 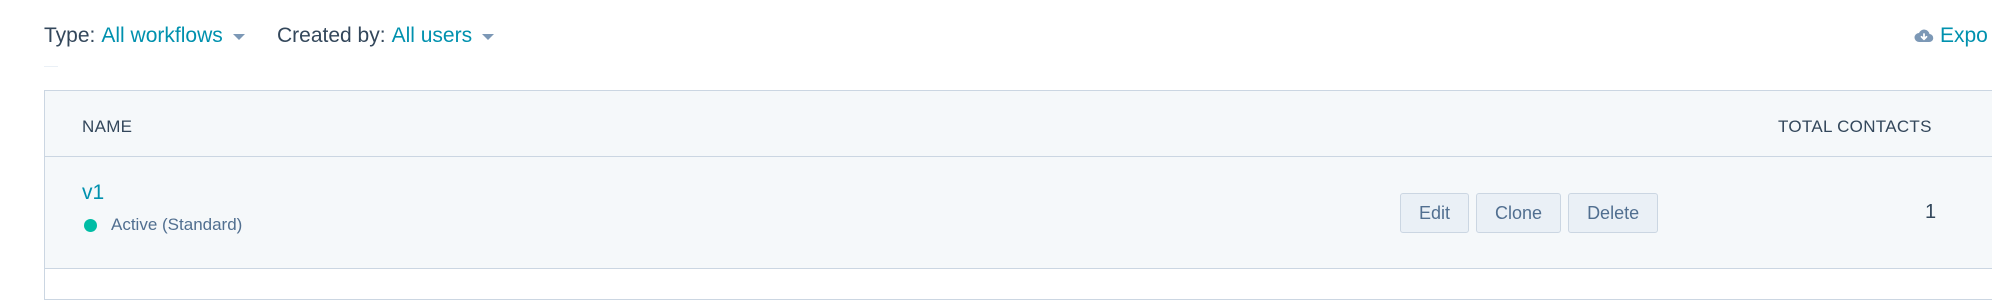 I want to click on total-contacts-value: 1, so click(x=1931, y=212).